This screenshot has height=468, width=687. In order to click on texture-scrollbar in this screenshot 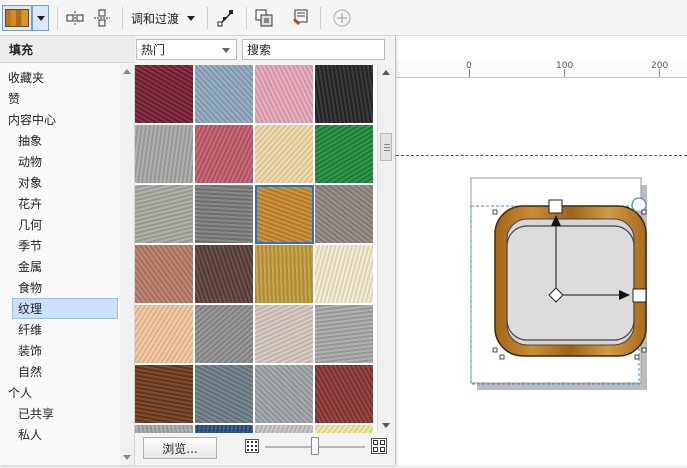, I will do `click(385, 249)`.